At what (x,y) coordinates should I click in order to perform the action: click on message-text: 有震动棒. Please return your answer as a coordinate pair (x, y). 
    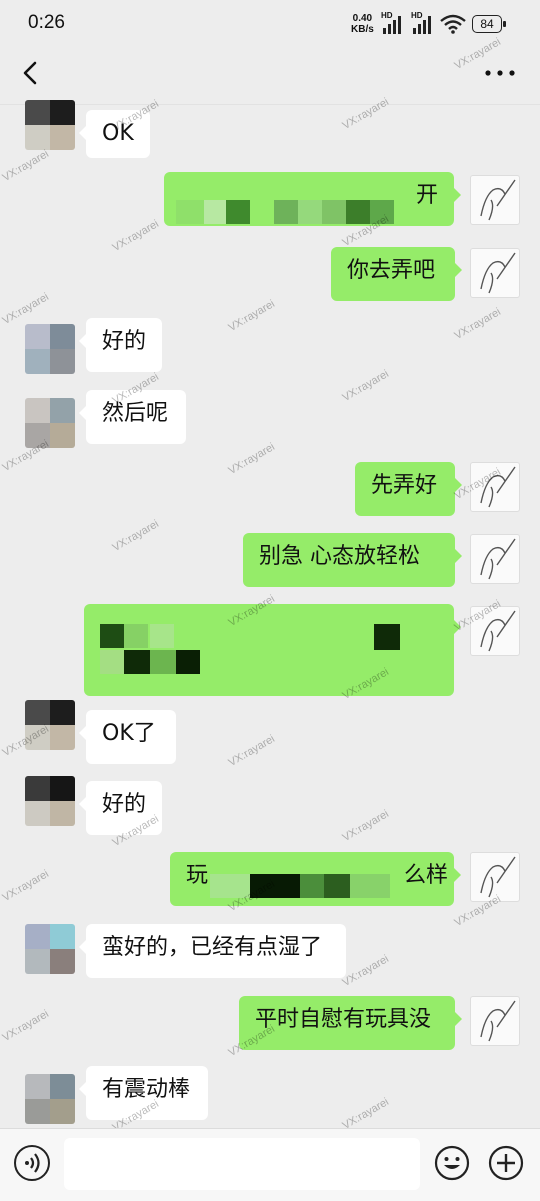
    Looking at the image, I should click on (146, 1089).